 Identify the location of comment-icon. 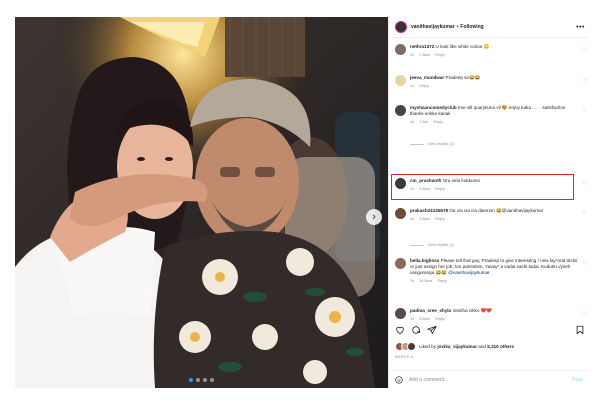
(416, 330).